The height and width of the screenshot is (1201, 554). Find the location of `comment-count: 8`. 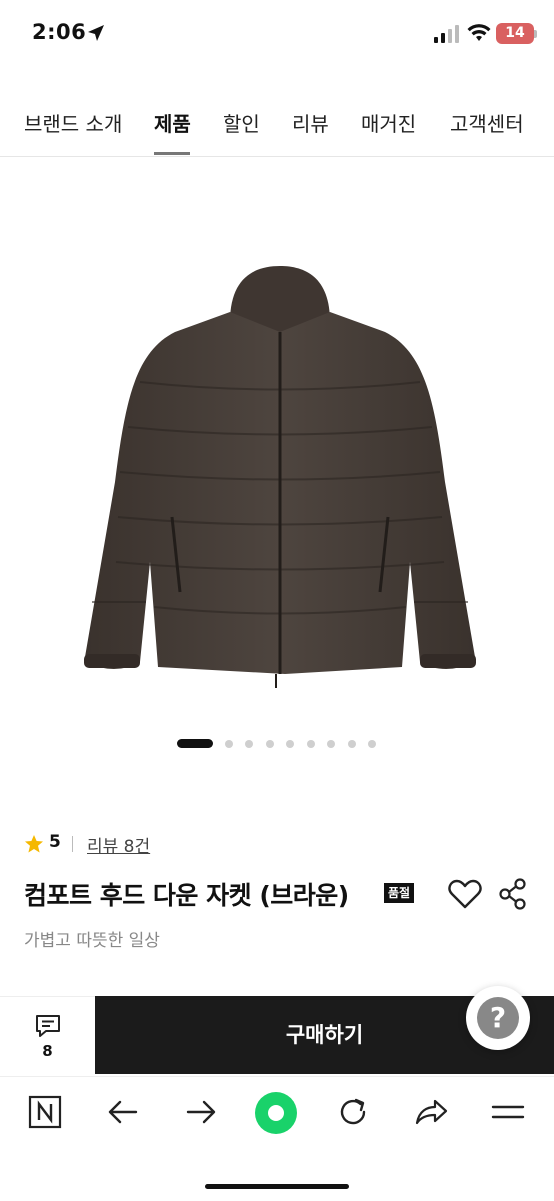

comment-count: 8 is located at coordinates (47, 1051).